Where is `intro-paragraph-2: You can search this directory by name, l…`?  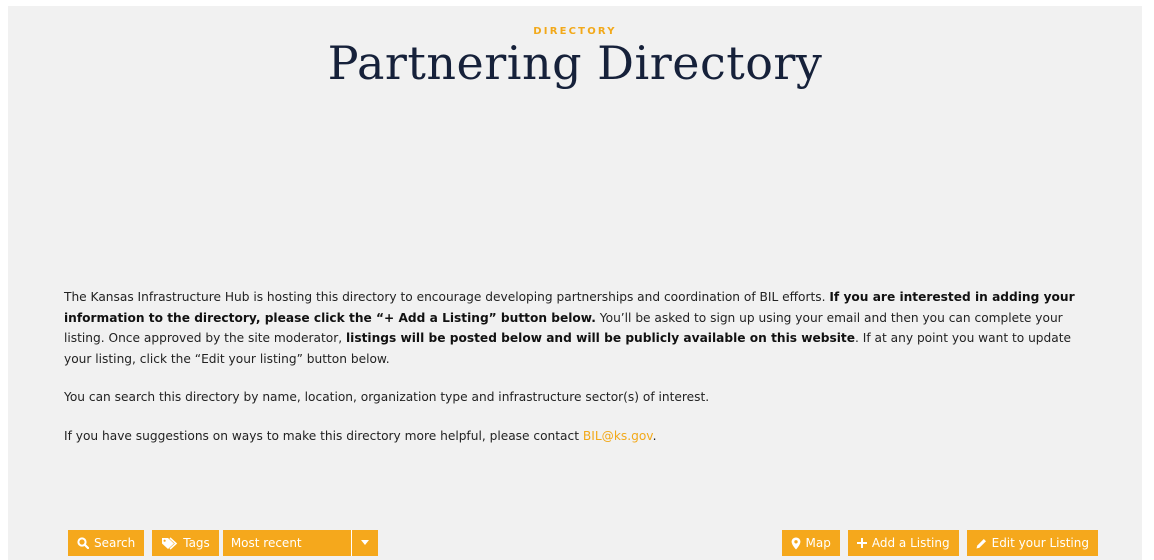 intro-paragraph-2: You can search this directory by name, l… is located at coordinates (387, 397).